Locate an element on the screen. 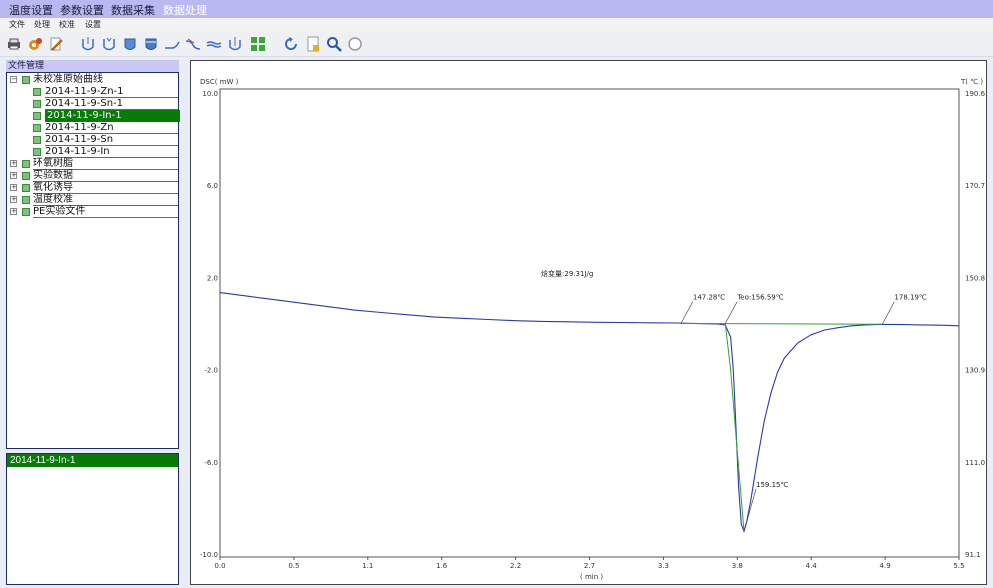  baseline-icon is located at coordinates (172, 44).